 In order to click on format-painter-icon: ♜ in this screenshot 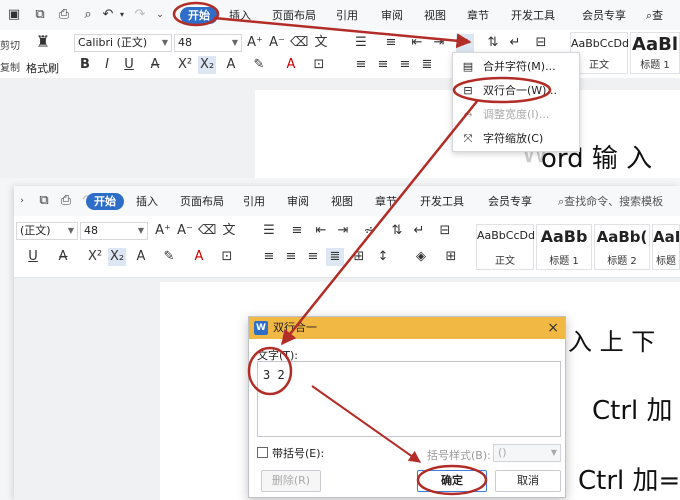, I will do `click(43, 42)`.